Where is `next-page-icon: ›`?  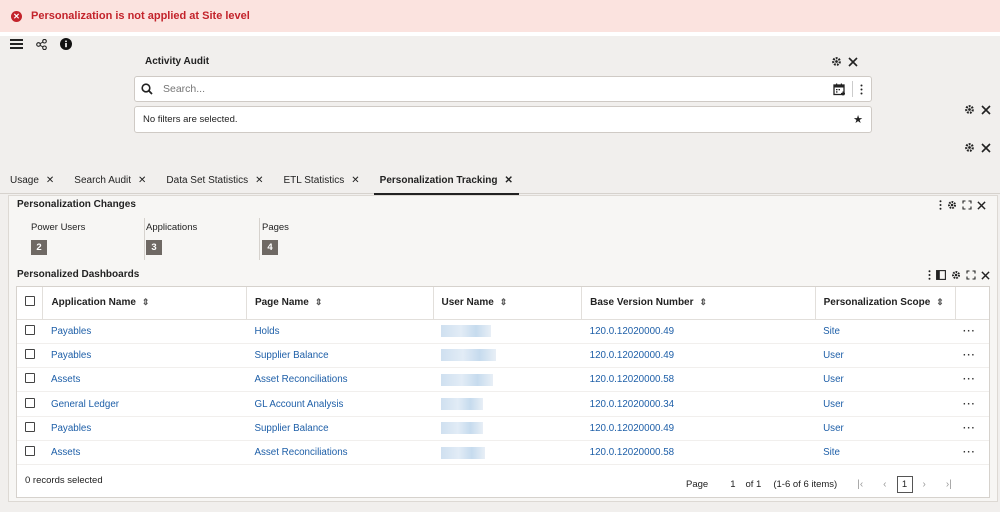 next-page-icon: › is located at coordinates (924, 484).